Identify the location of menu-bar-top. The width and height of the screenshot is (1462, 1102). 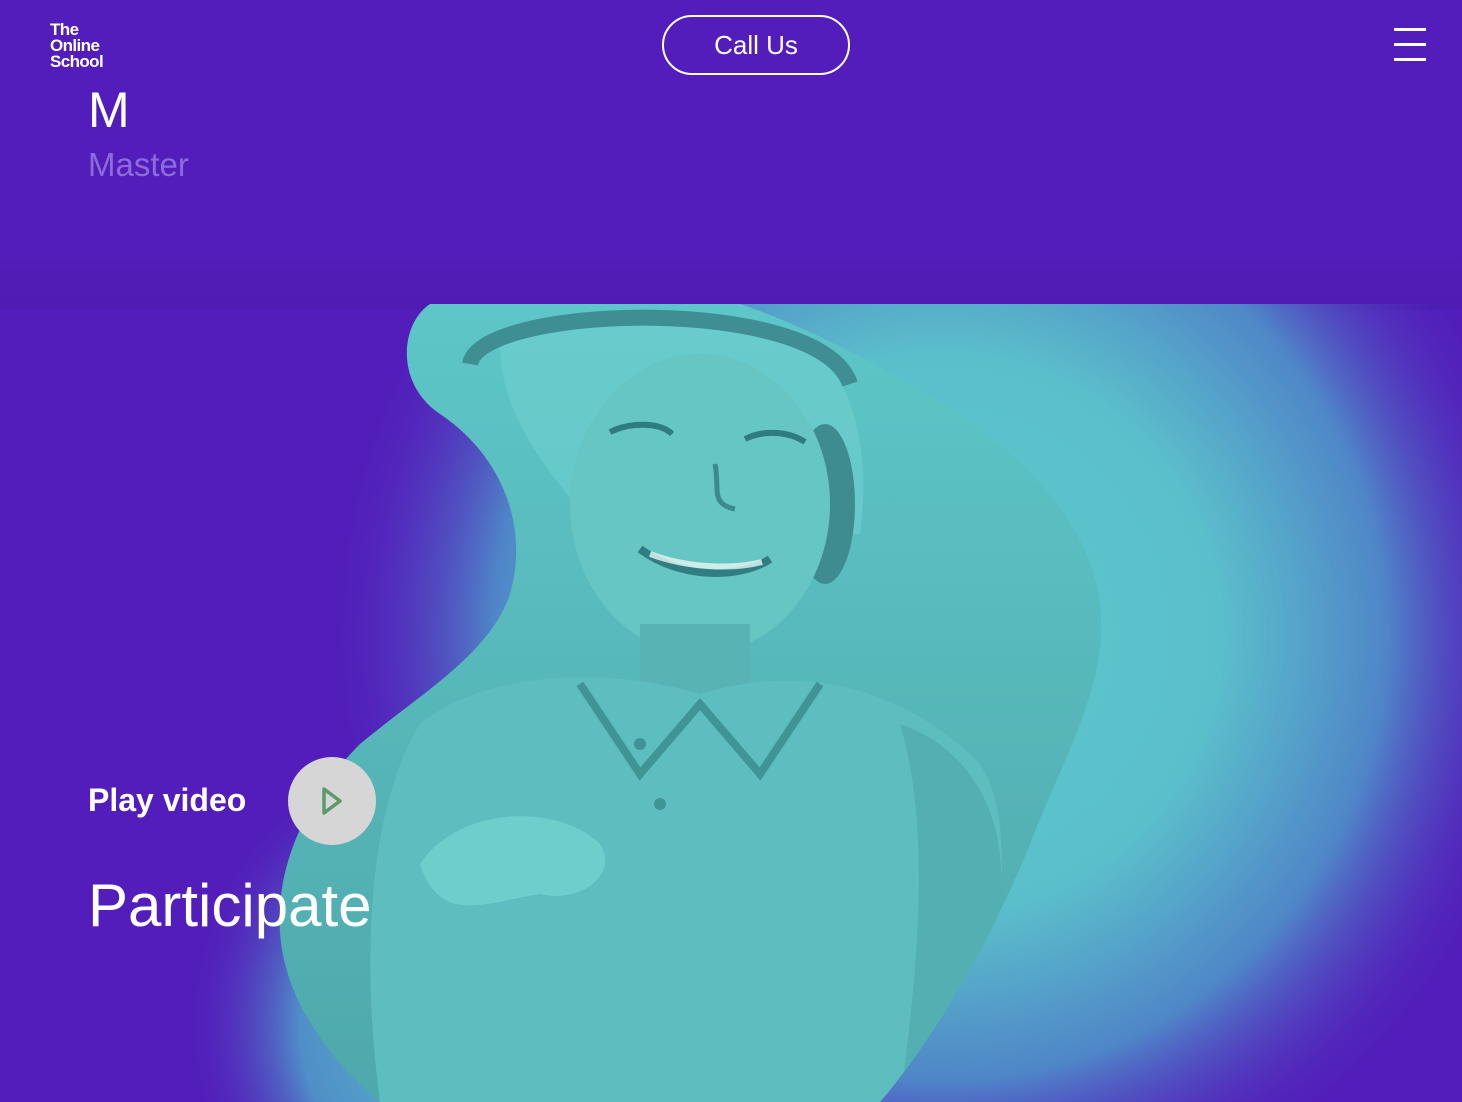
(1410, 29).